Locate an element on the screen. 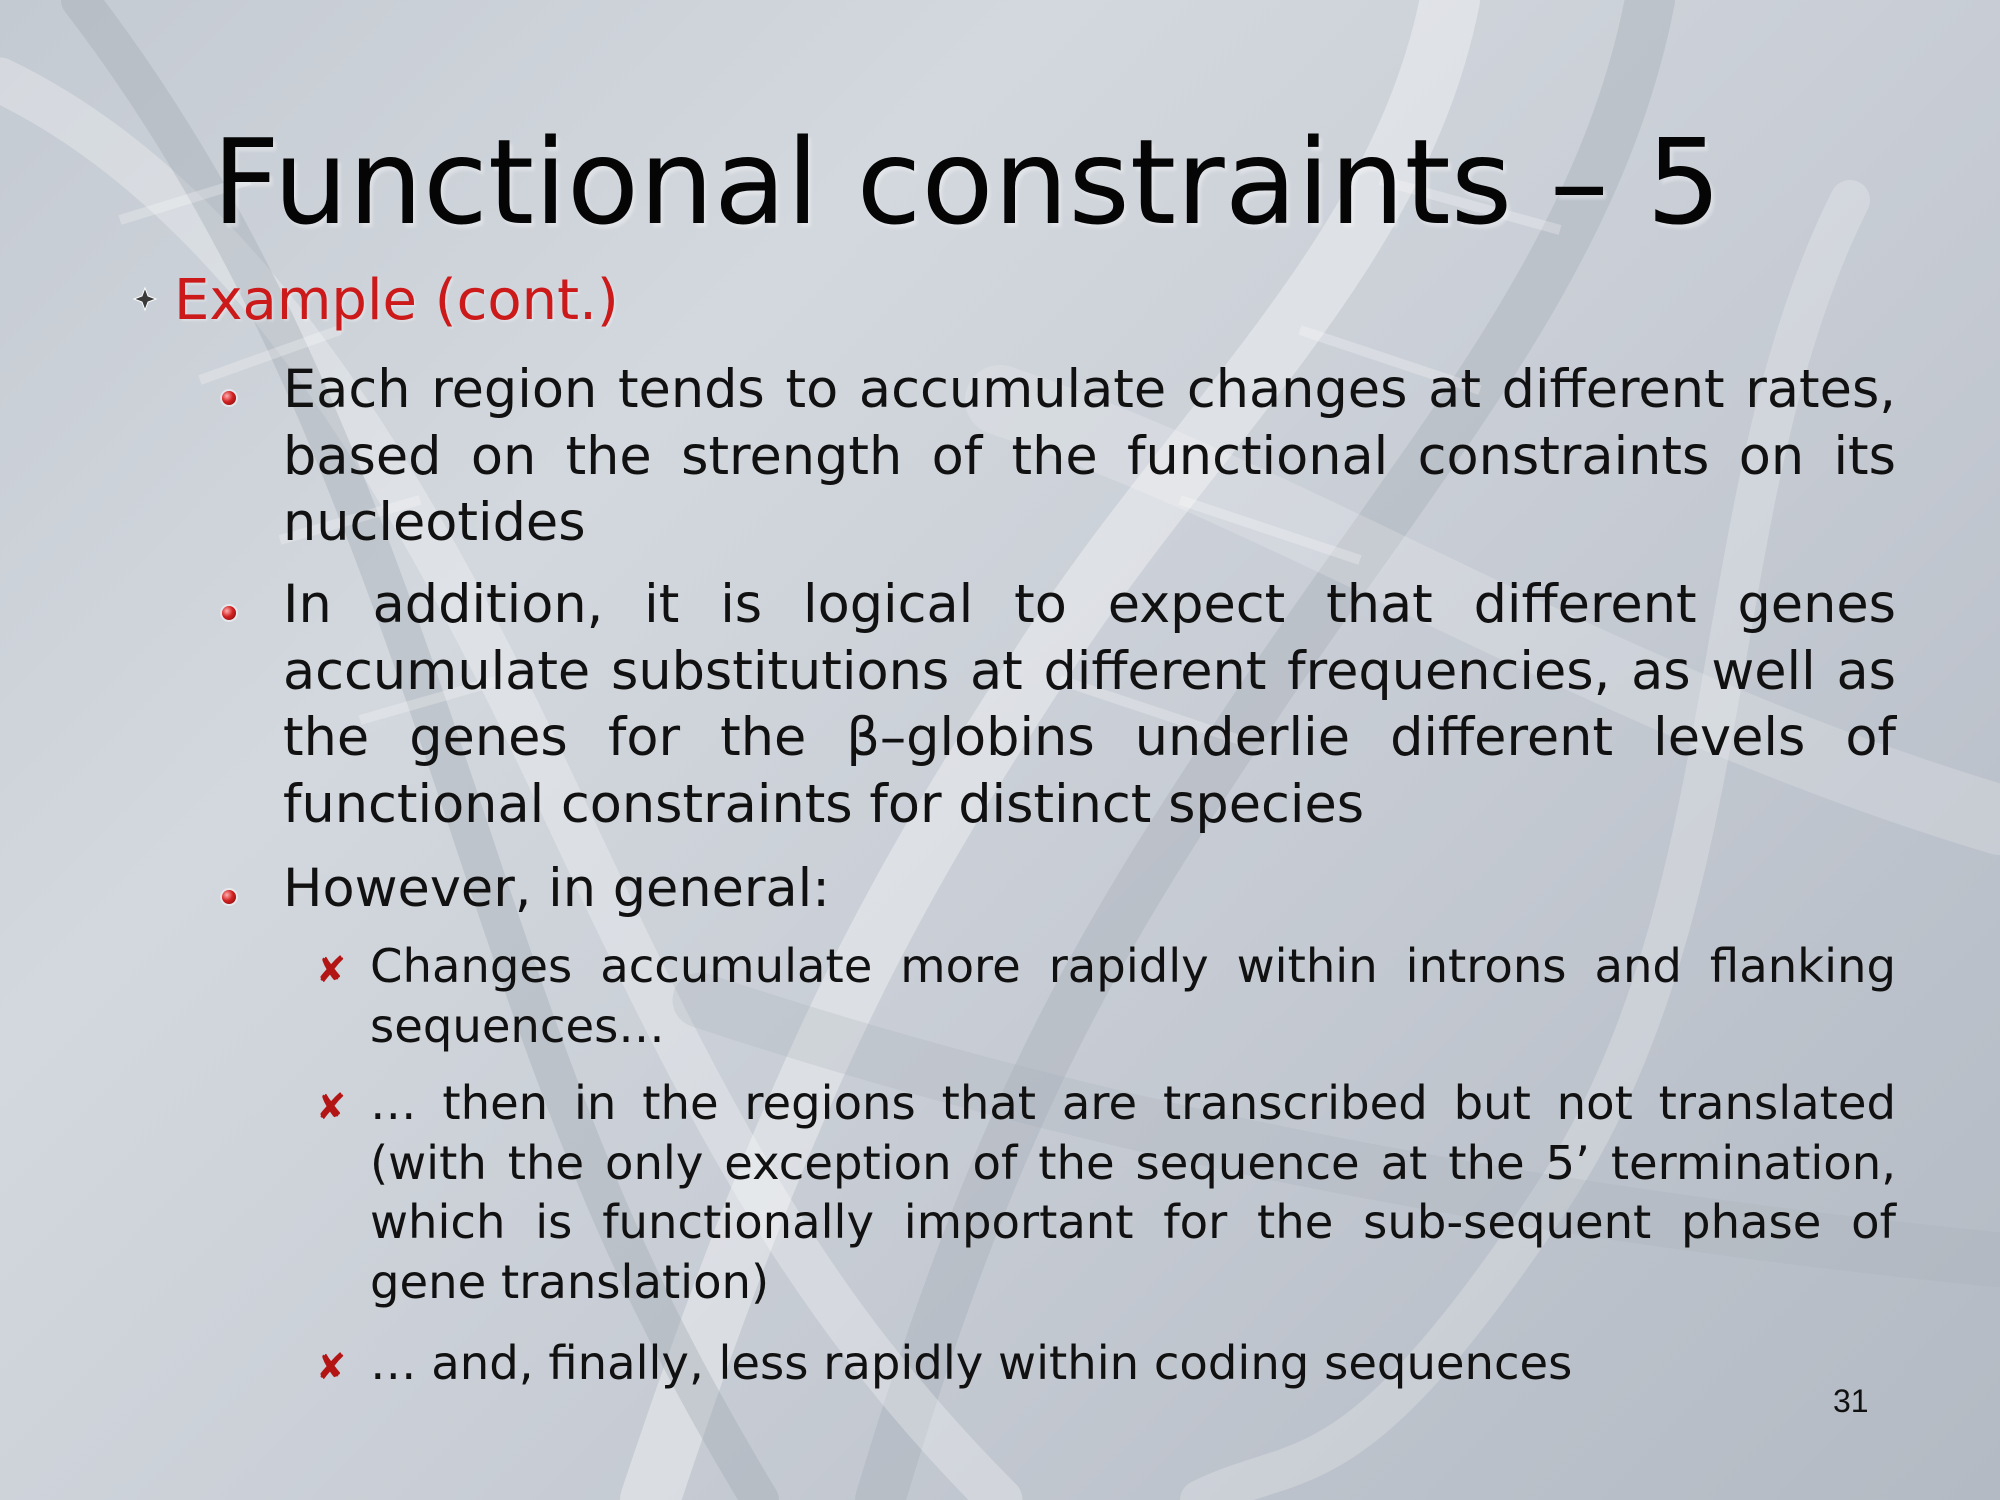 The width and height of the screenshot is (2000, 1500). diamond-star-icon is located at coordinates (145, 301).